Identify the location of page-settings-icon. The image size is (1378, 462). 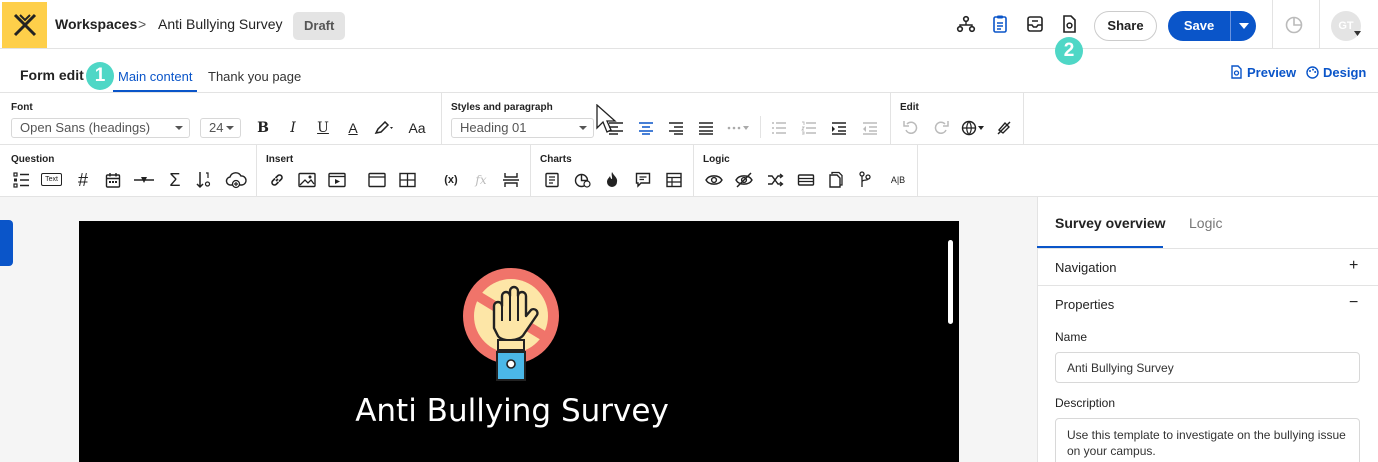
(1069, 24).